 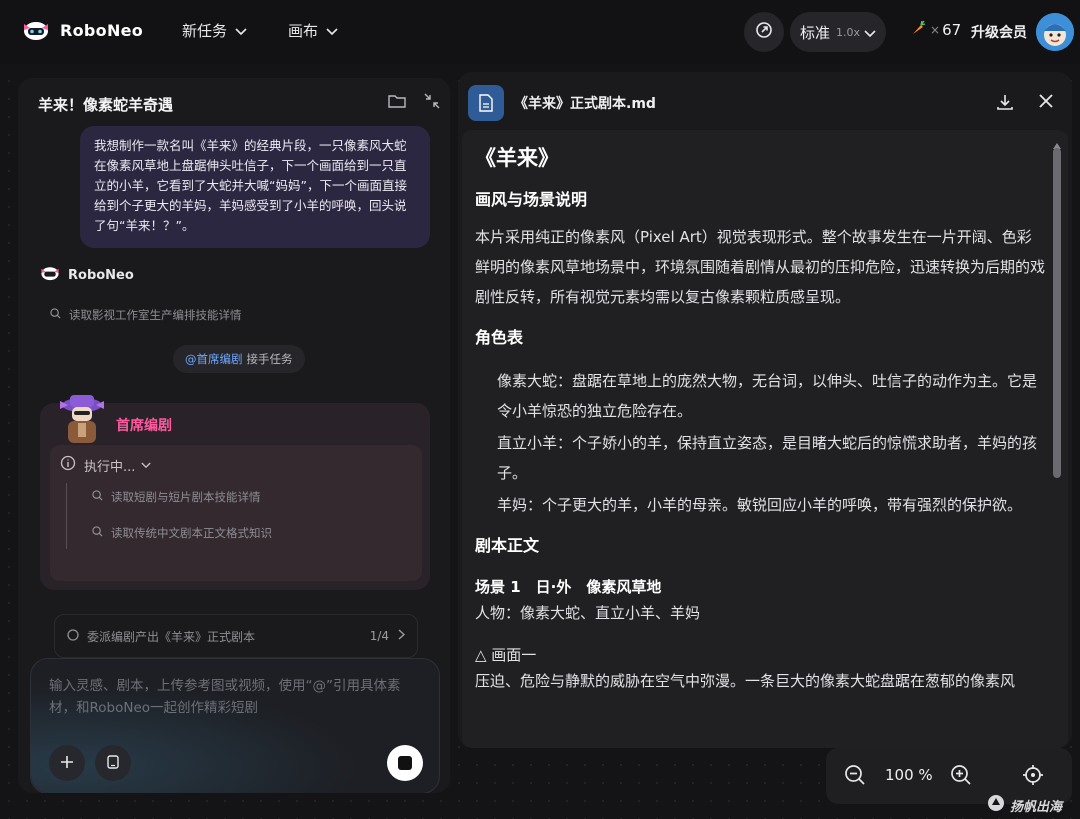 I want to click on tool-call-row: 读取影视工作室生产编排技能详情, so click(x=146, y=315).